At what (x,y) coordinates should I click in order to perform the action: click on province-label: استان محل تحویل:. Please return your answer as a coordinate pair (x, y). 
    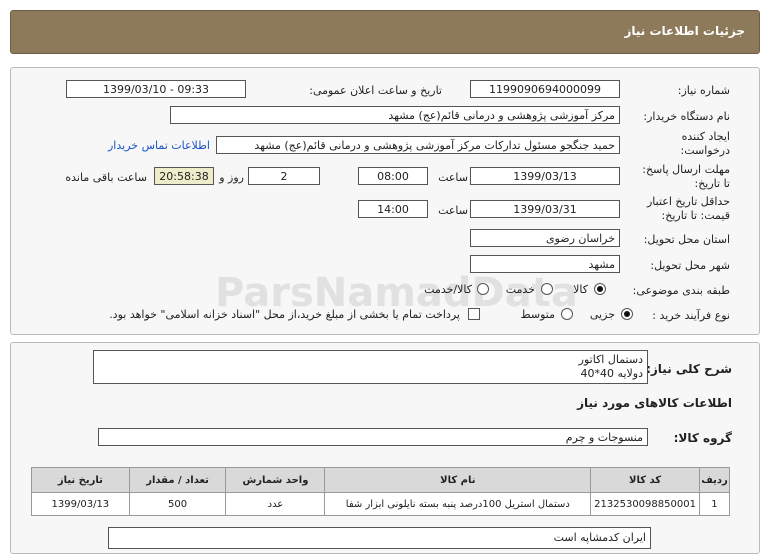
    Looking at the image, I should click on (686, 239).